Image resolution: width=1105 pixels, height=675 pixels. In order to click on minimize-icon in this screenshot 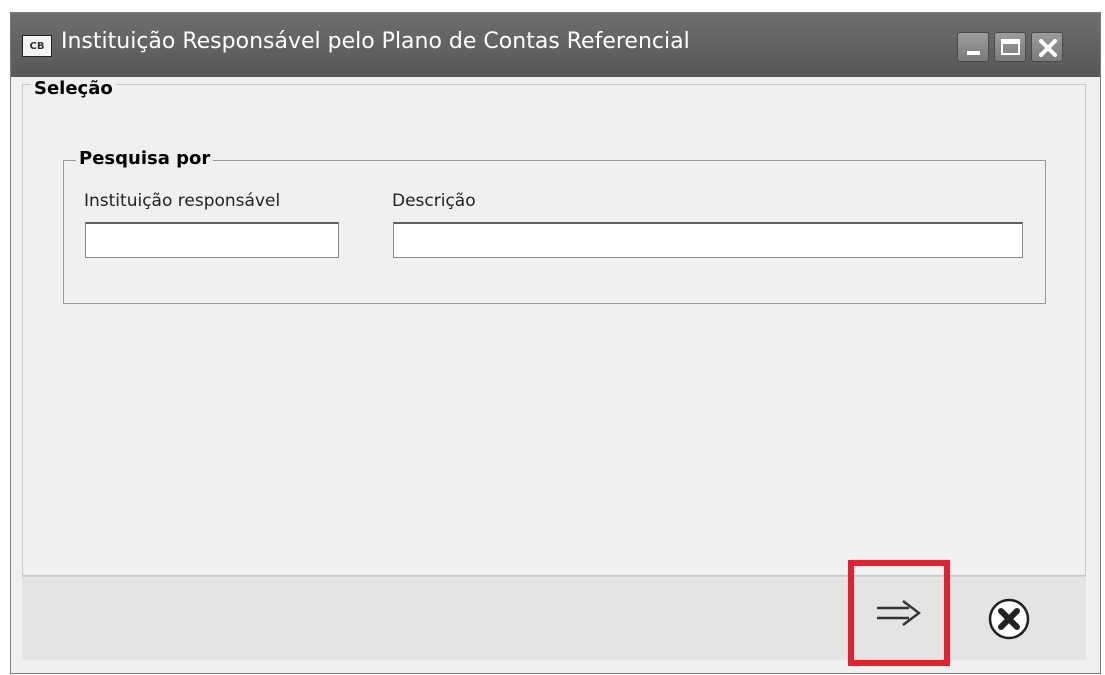, I will do `click(973, 53)`.